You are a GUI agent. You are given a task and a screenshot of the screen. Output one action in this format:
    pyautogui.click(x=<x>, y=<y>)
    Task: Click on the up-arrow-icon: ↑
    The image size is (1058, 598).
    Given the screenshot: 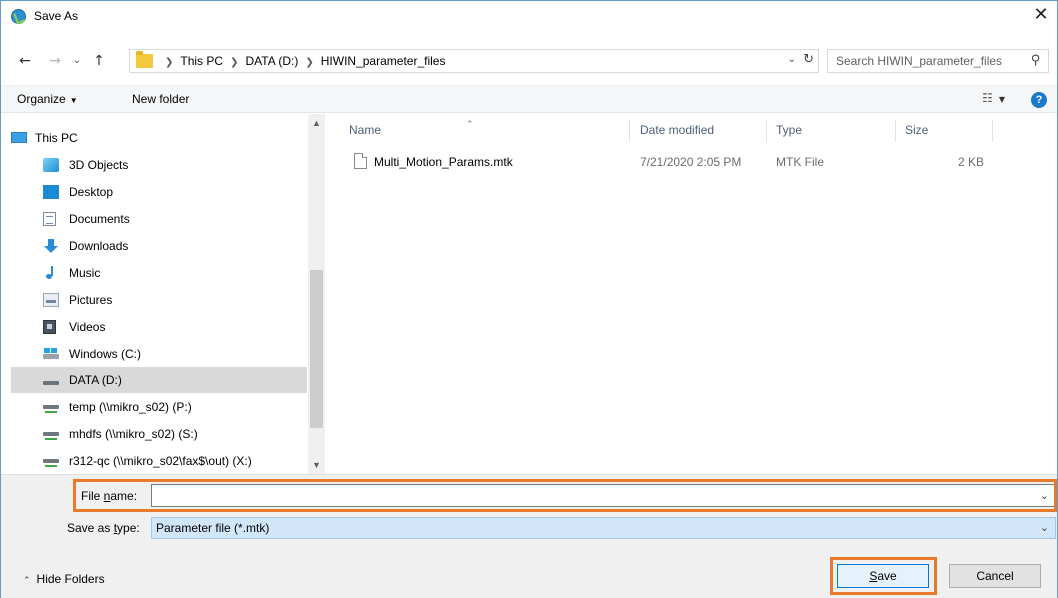 What is the action you would take?
    pyautogui.click(x=99, y=61)
    